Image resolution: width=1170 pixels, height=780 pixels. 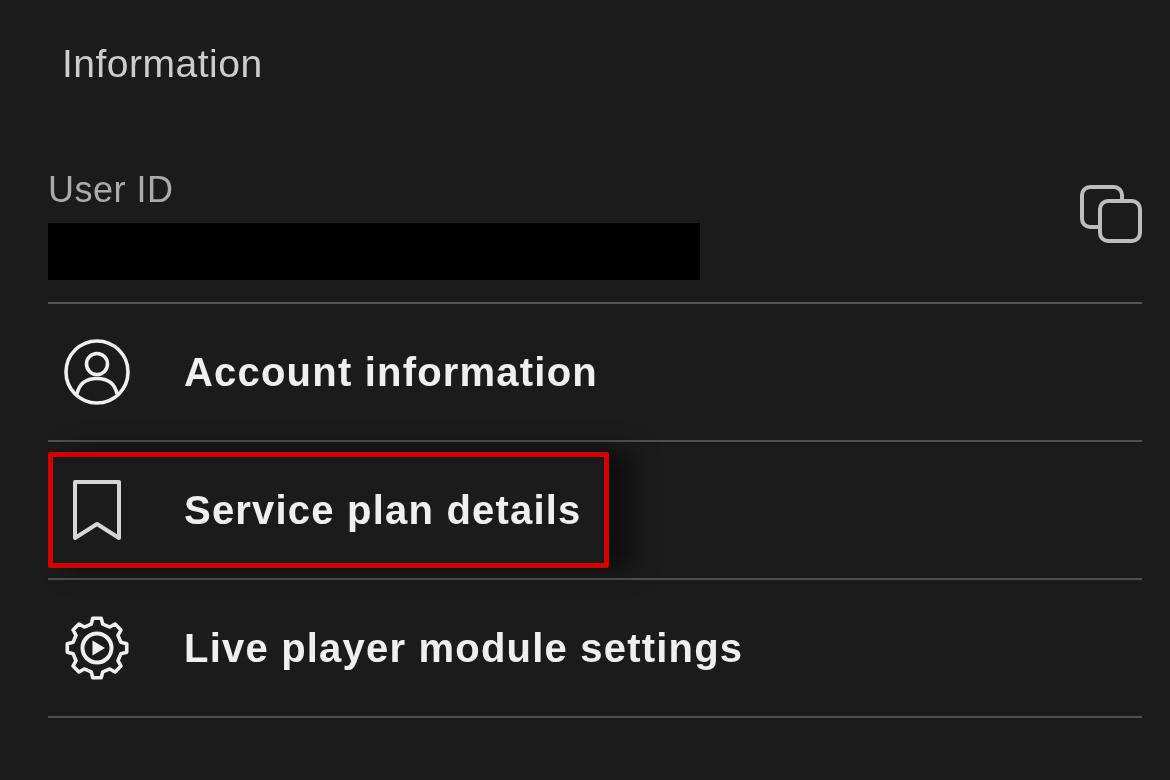 I want to click on section-title: Information, so click(x=162, y=64).